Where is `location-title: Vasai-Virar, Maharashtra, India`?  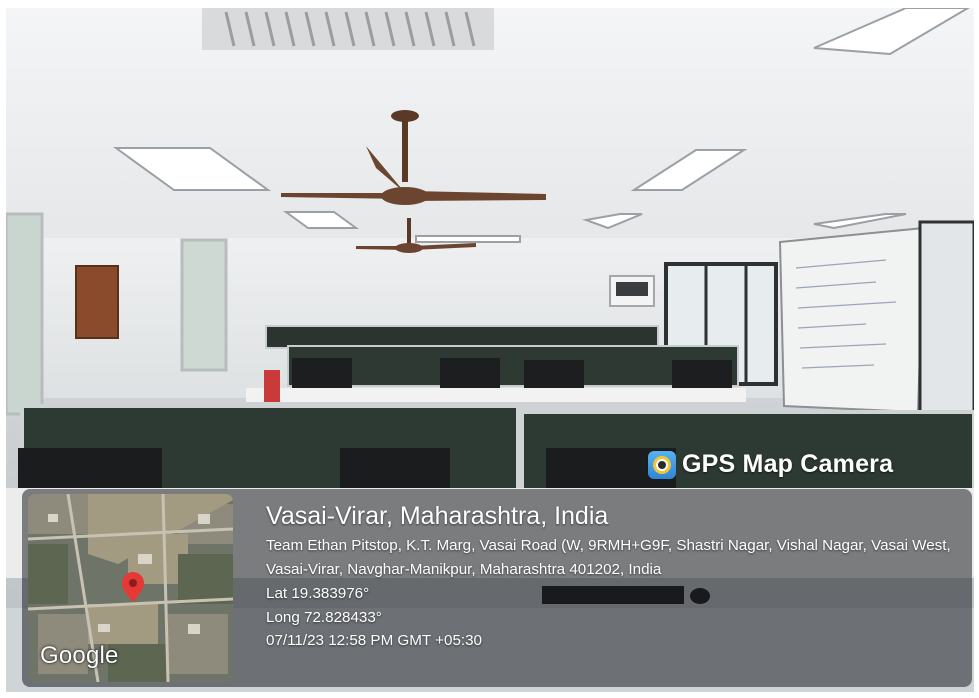
location-title: Vasai-Virar, Maharashtra, India is located at coordinates (437, 516).